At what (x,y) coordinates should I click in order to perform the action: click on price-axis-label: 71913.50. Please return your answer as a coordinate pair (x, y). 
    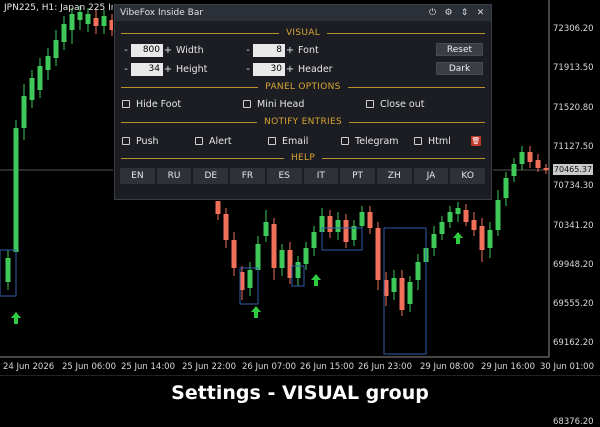
    Looking at the image, I should click on (573, 68).